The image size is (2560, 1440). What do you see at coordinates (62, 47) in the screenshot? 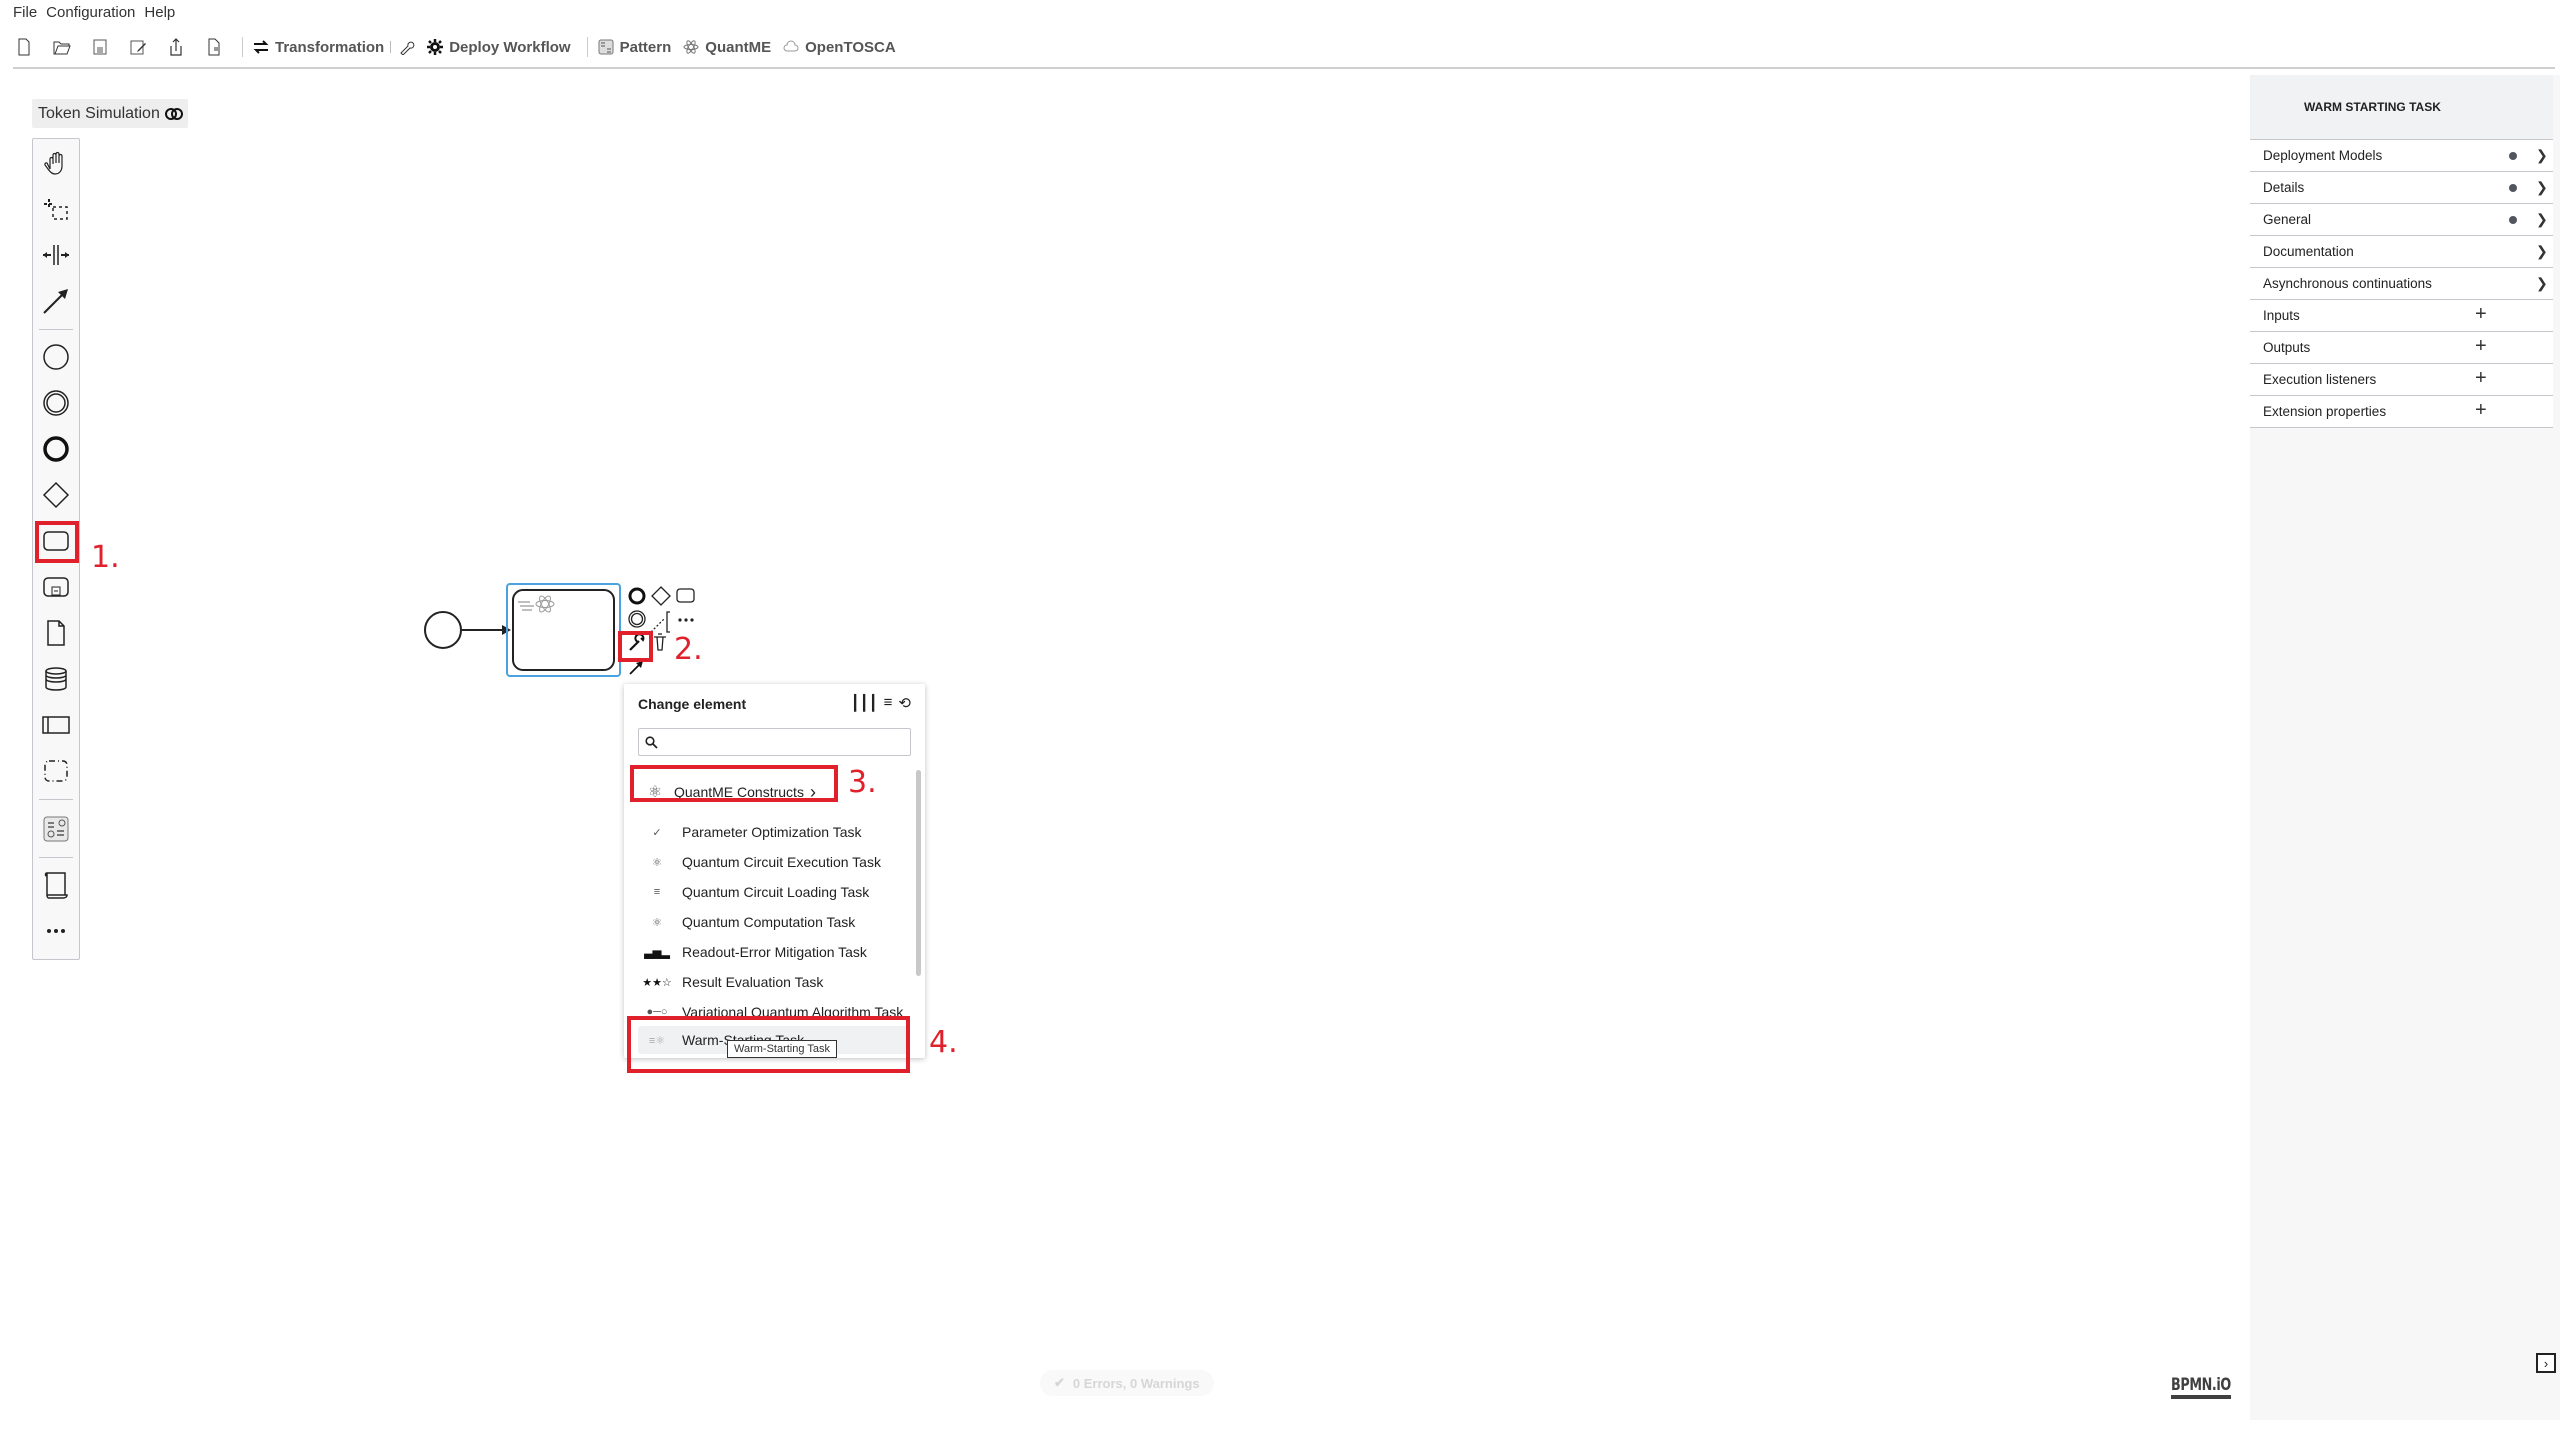
I see `open-folder-icon` at bounding box center [62, 47].